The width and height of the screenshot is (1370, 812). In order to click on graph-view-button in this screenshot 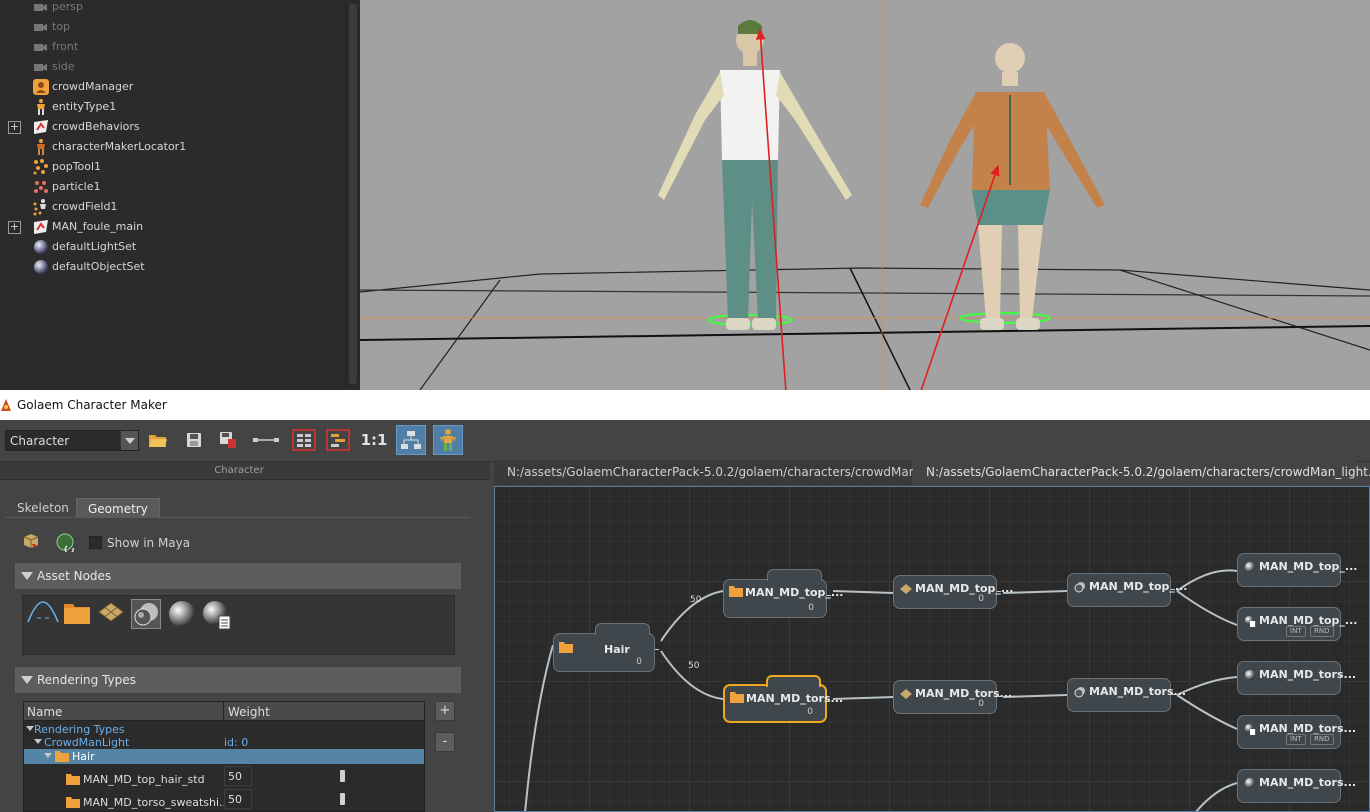, I will do `click(411, 440)`.